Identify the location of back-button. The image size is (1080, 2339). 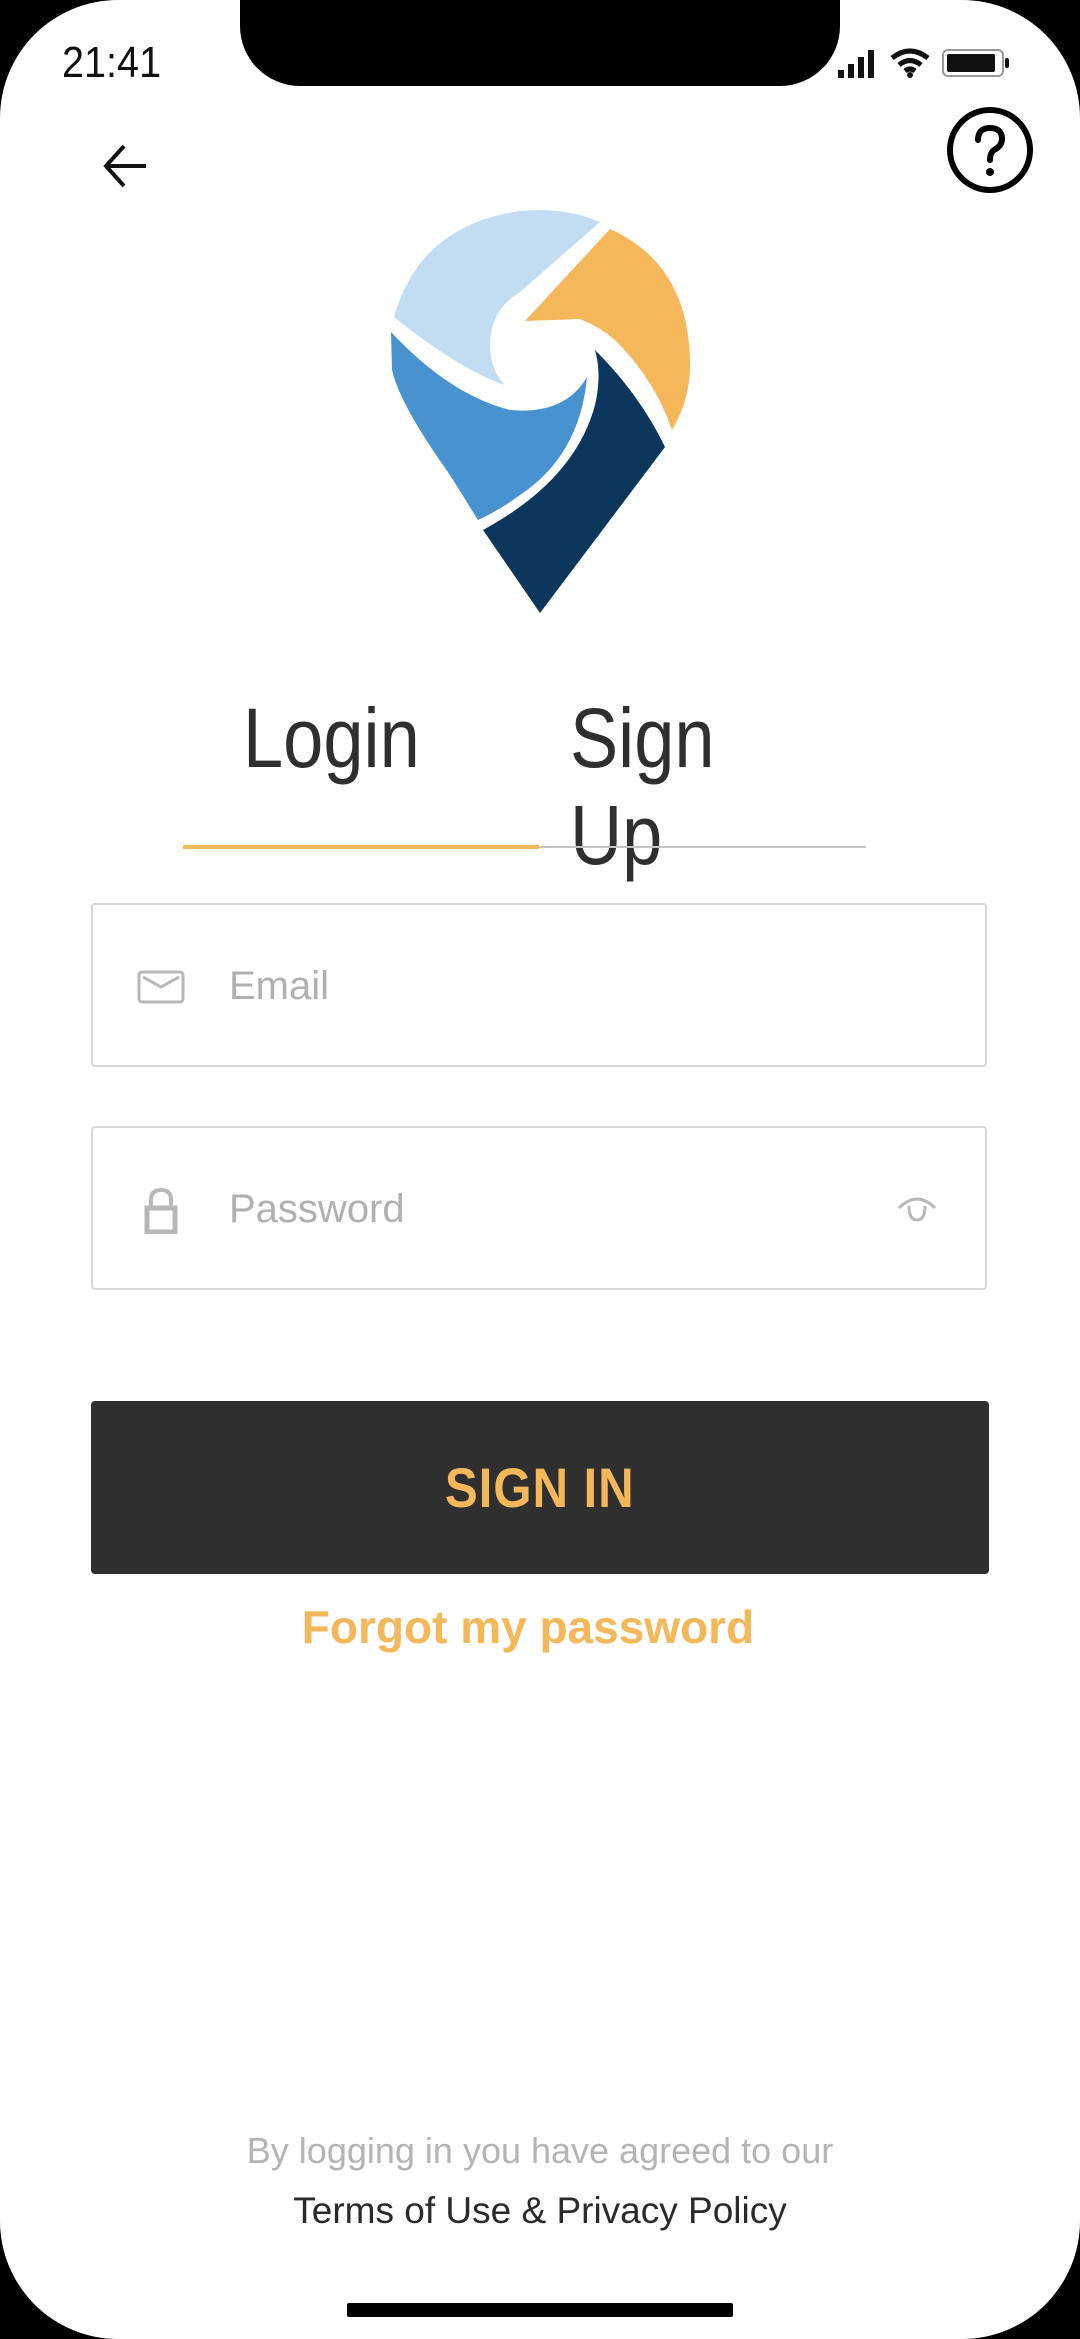
(126, 166).